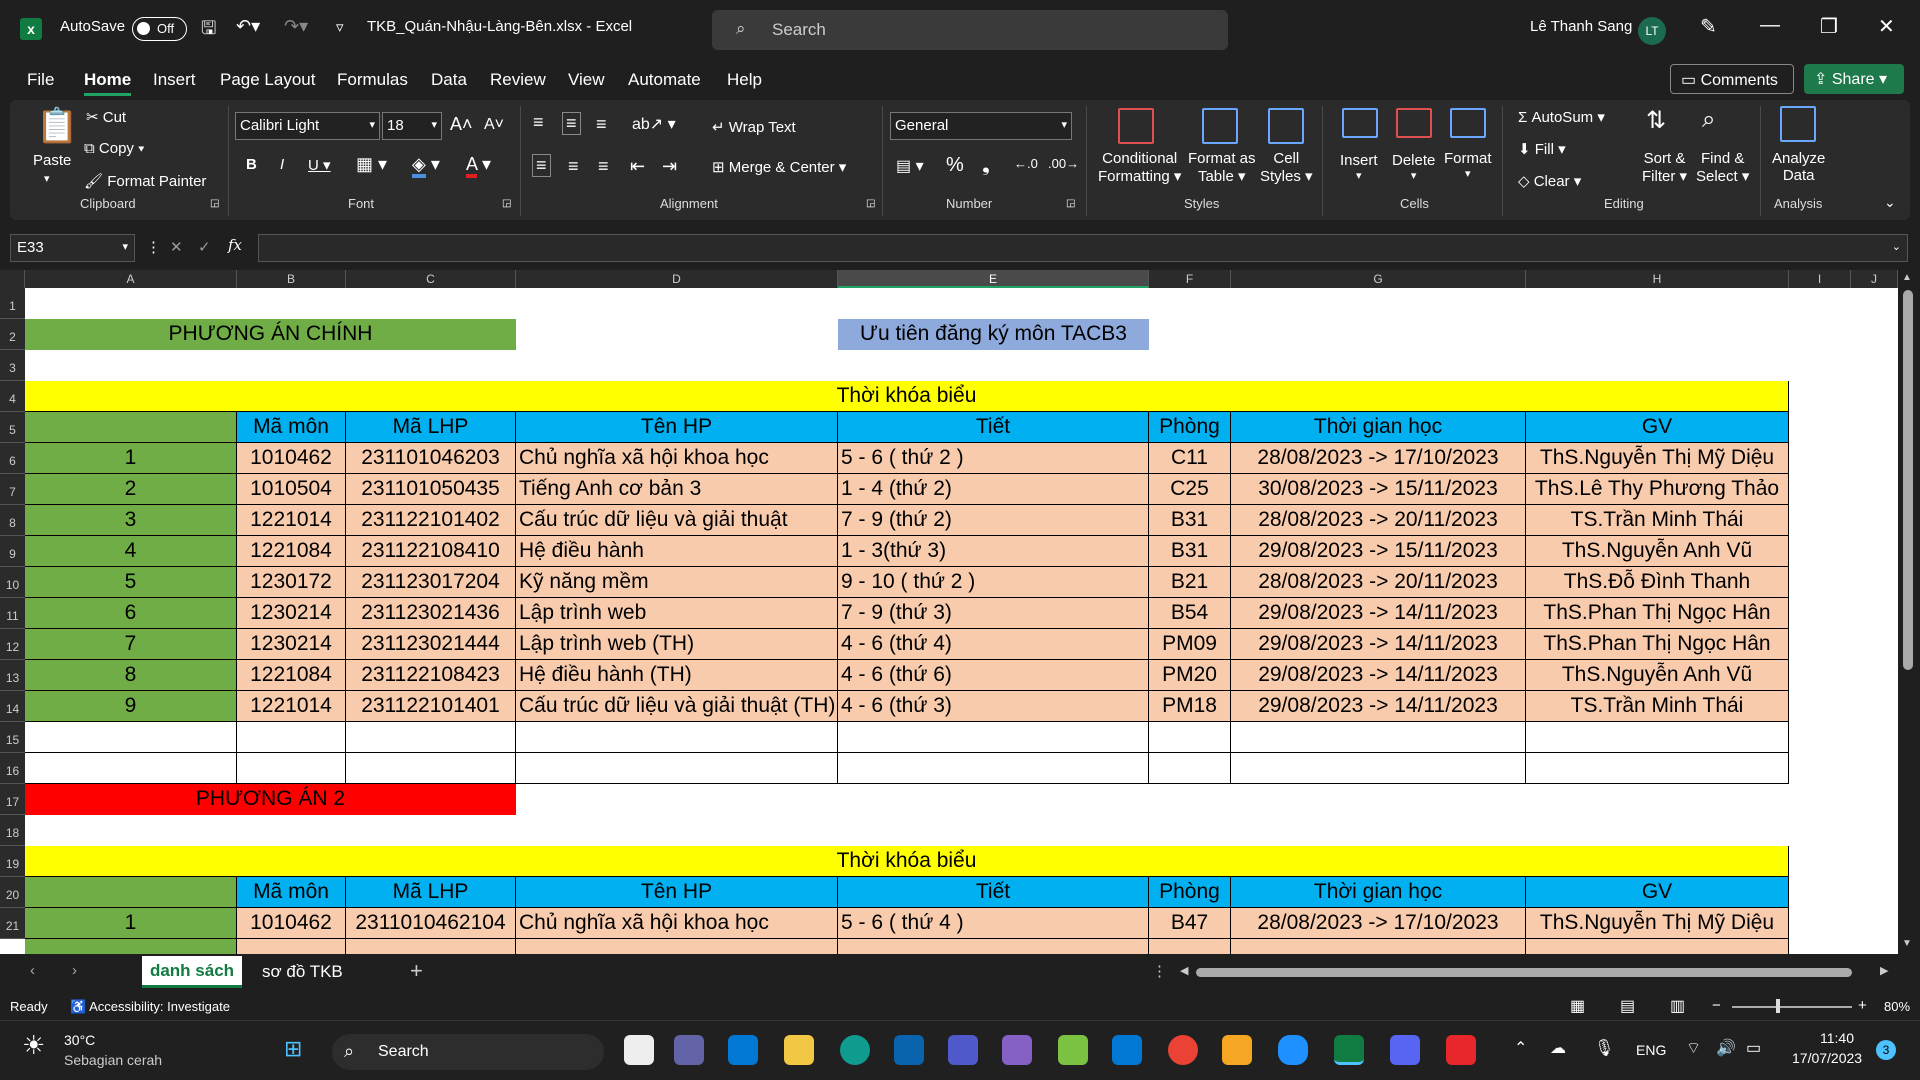 The width and height of the screenshot is (1920, 1080). What do you see at coordinates (1770, 25) in the screenshot?
I see `minimize-button: —` at bounding box center [1770, 25].